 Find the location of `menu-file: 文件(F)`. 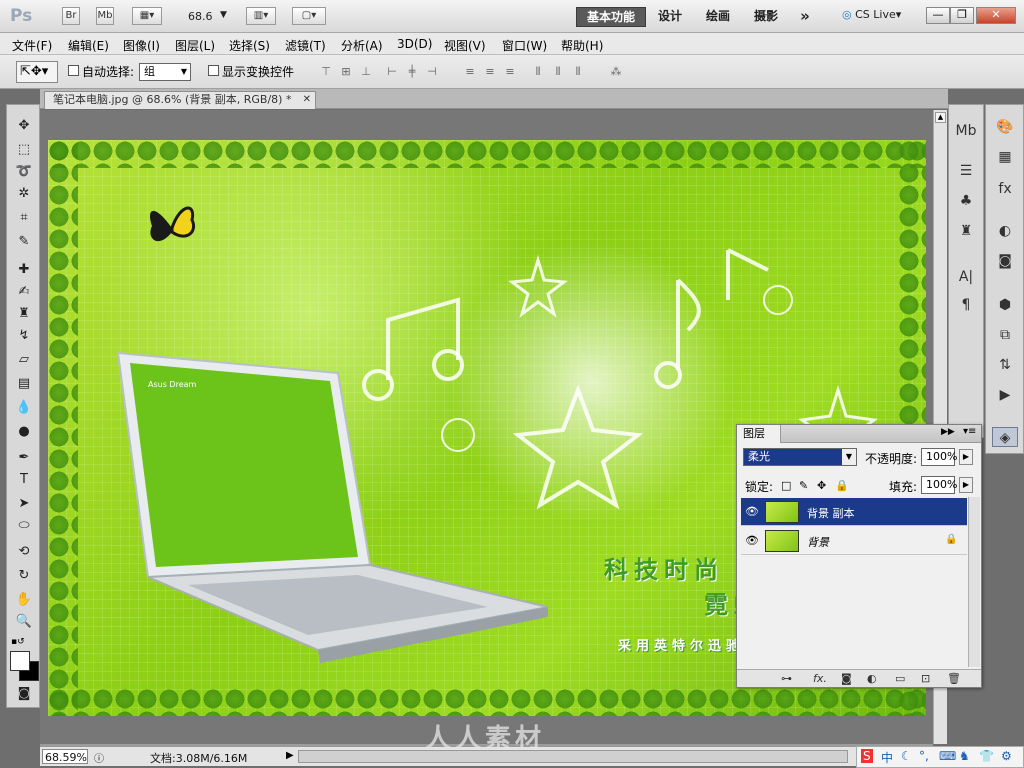

menu-file: 文件(F) is located at coordinates (32, 45).